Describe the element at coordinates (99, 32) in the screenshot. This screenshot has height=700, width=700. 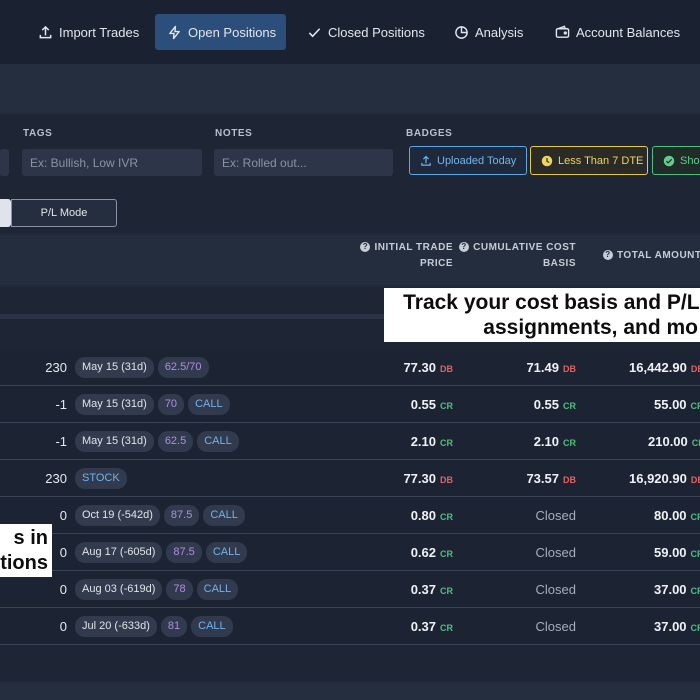
I see `tab-label: Import Trades` at that location.